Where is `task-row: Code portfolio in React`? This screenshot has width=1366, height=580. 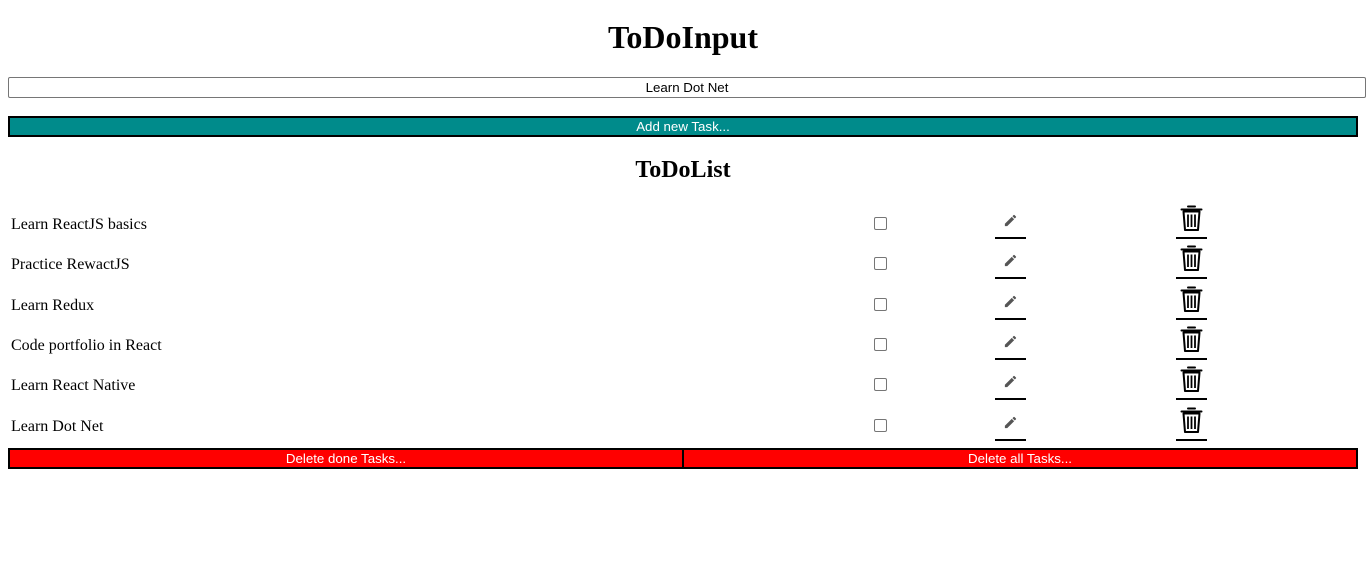 task-row: Code portfolio in React is located at coordinates (683, 347).